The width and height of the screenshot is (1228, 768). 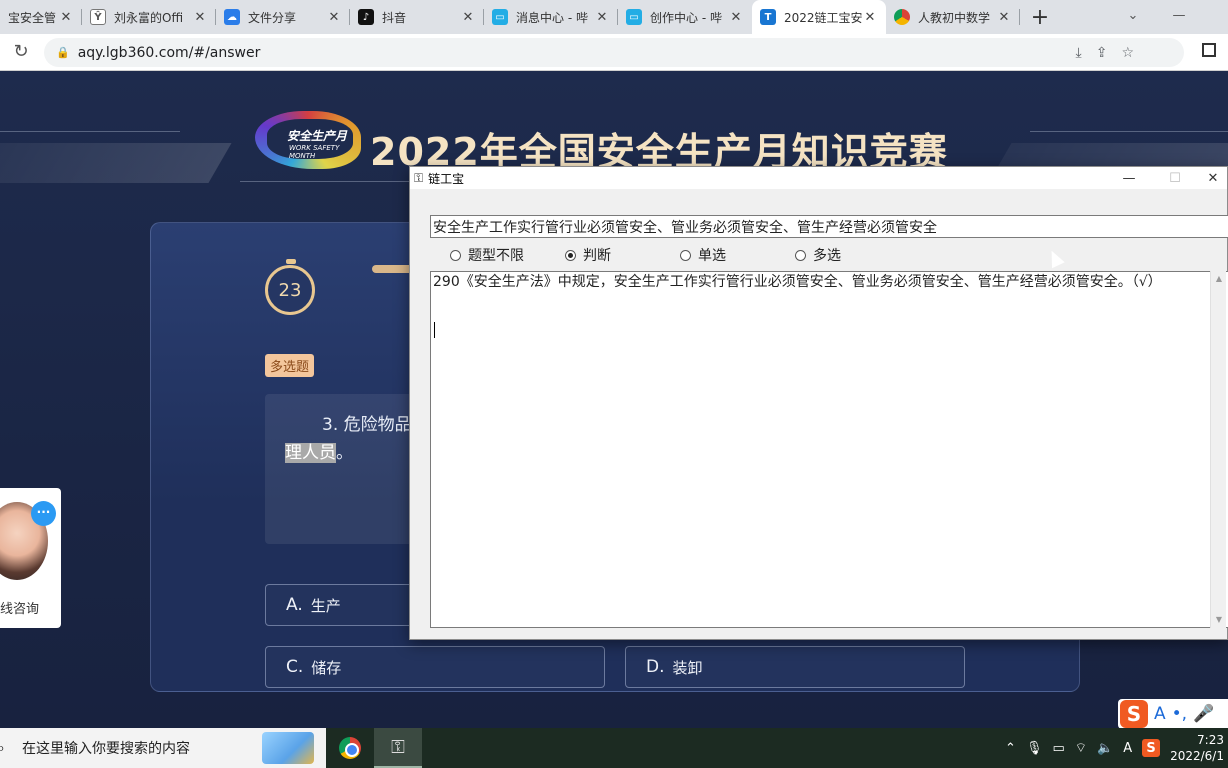 I want to click on search-input: 安全生产工作实行管行业必须管安全、管业务必须管安全、管生产经营必须管安全, so click(x=829, y=226).